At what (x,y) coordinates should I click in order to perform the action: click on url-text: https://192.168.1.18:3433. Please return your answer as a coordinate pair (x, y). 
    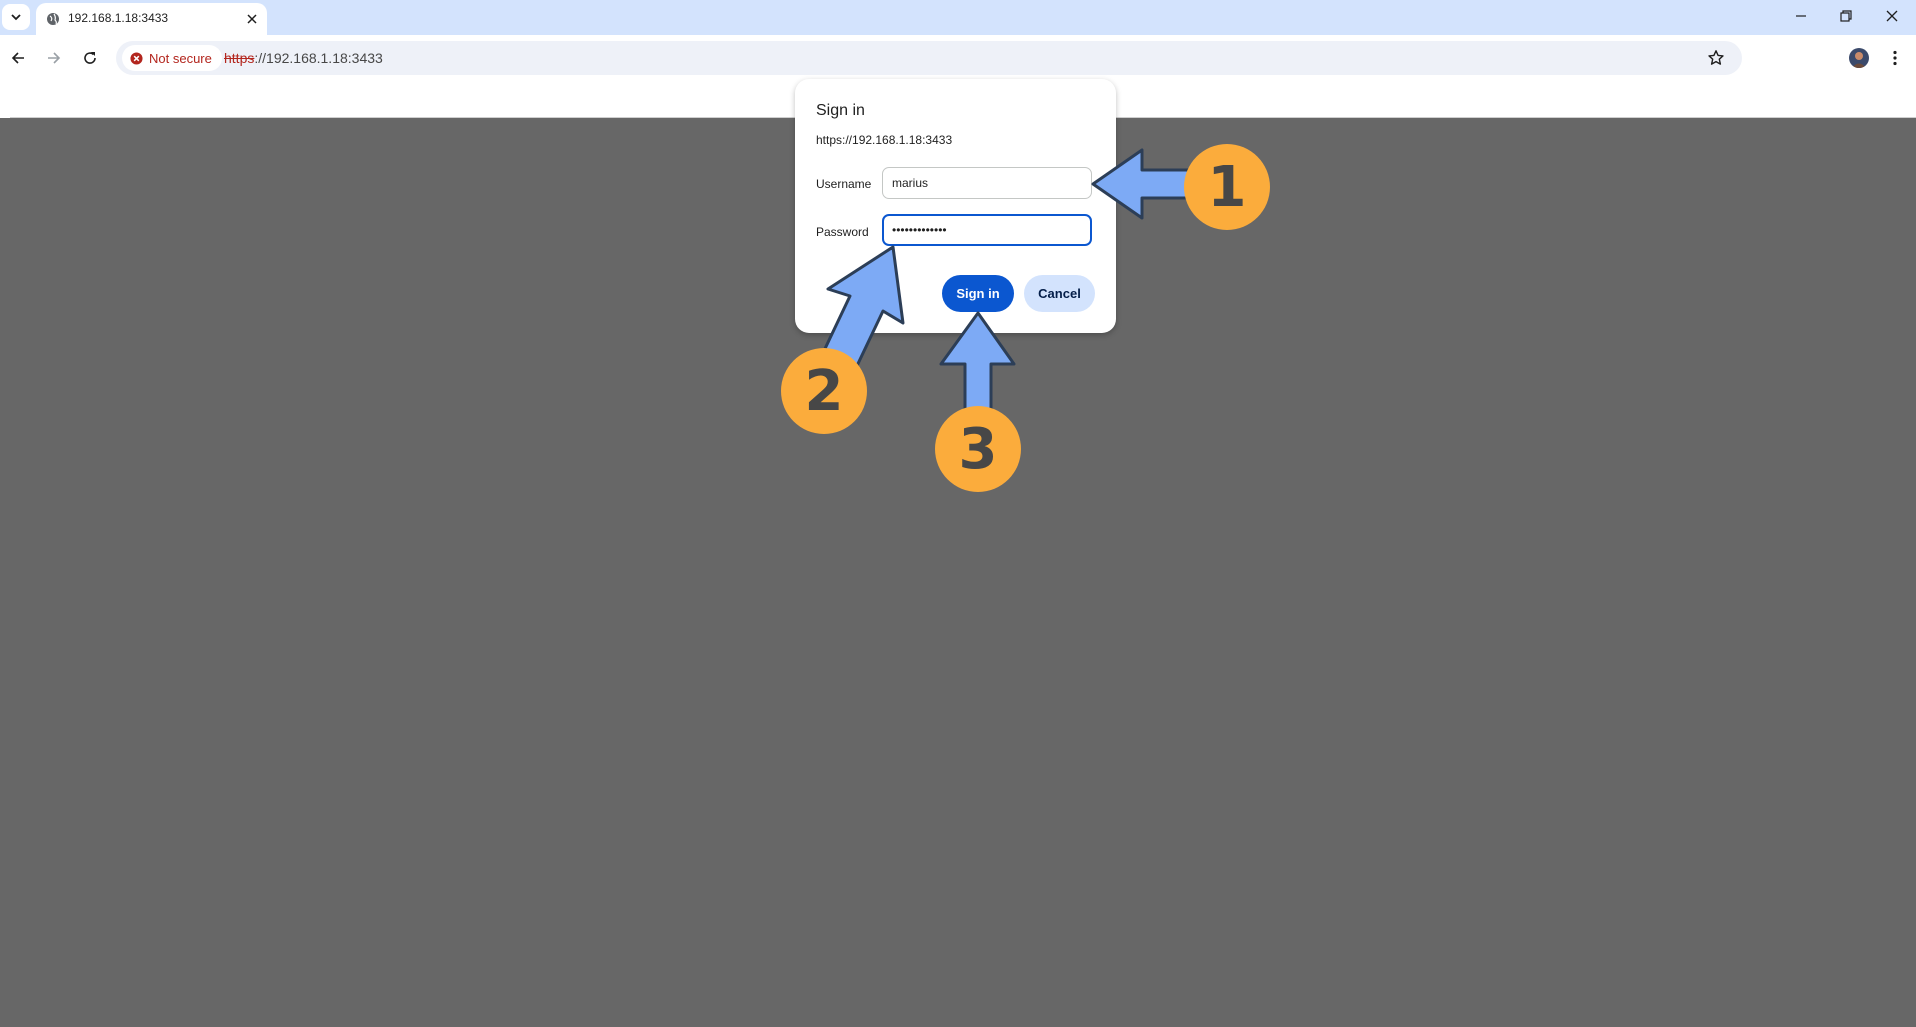
    Looking at the image, I should click on (303, 58).